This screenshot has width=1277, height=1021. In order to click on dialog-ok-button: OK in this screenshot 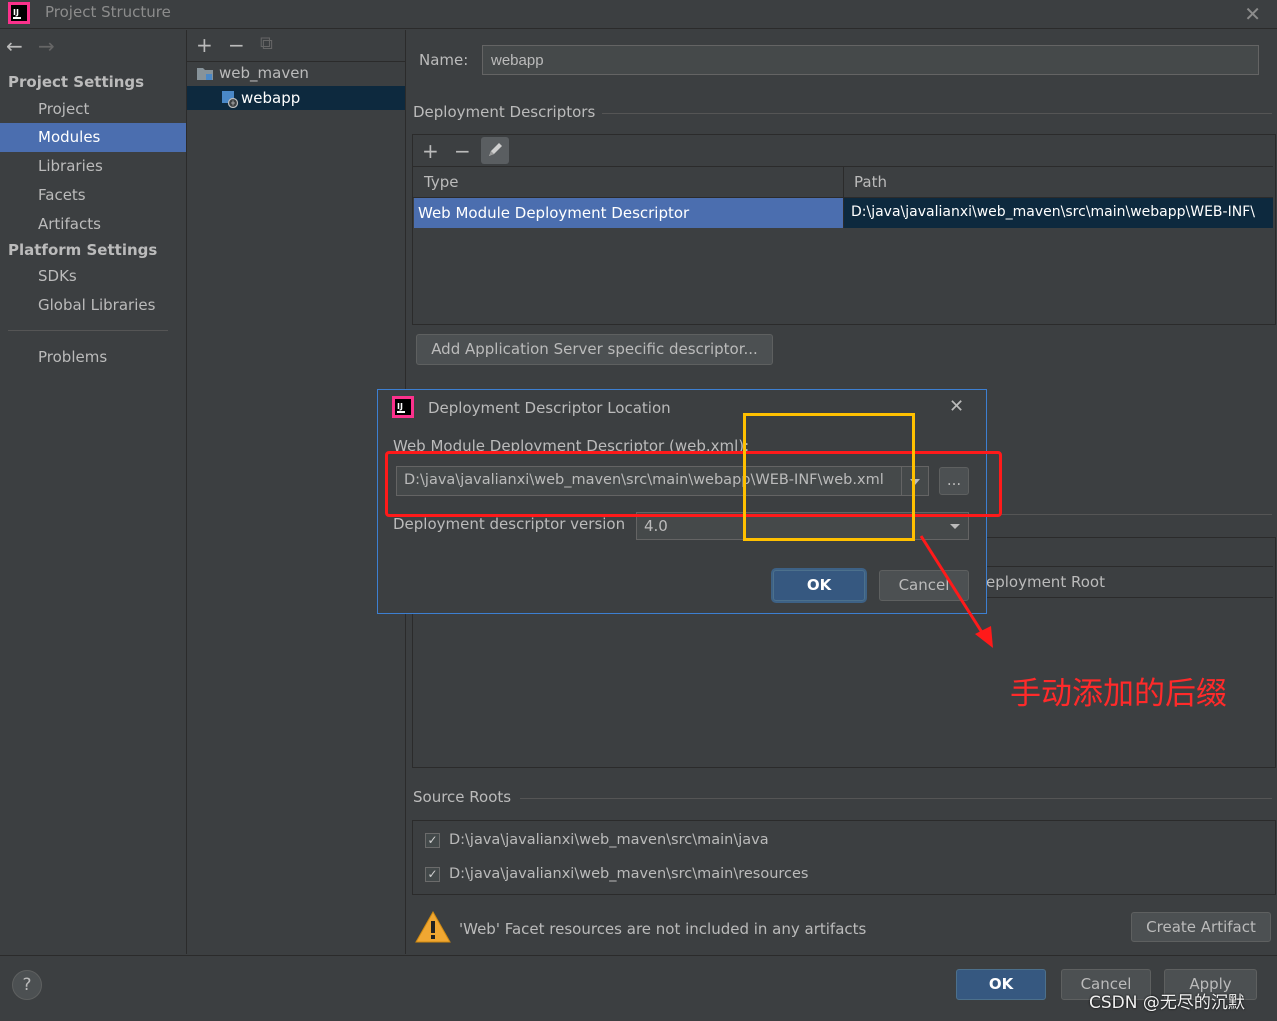, I will do `click(819, 585)`.